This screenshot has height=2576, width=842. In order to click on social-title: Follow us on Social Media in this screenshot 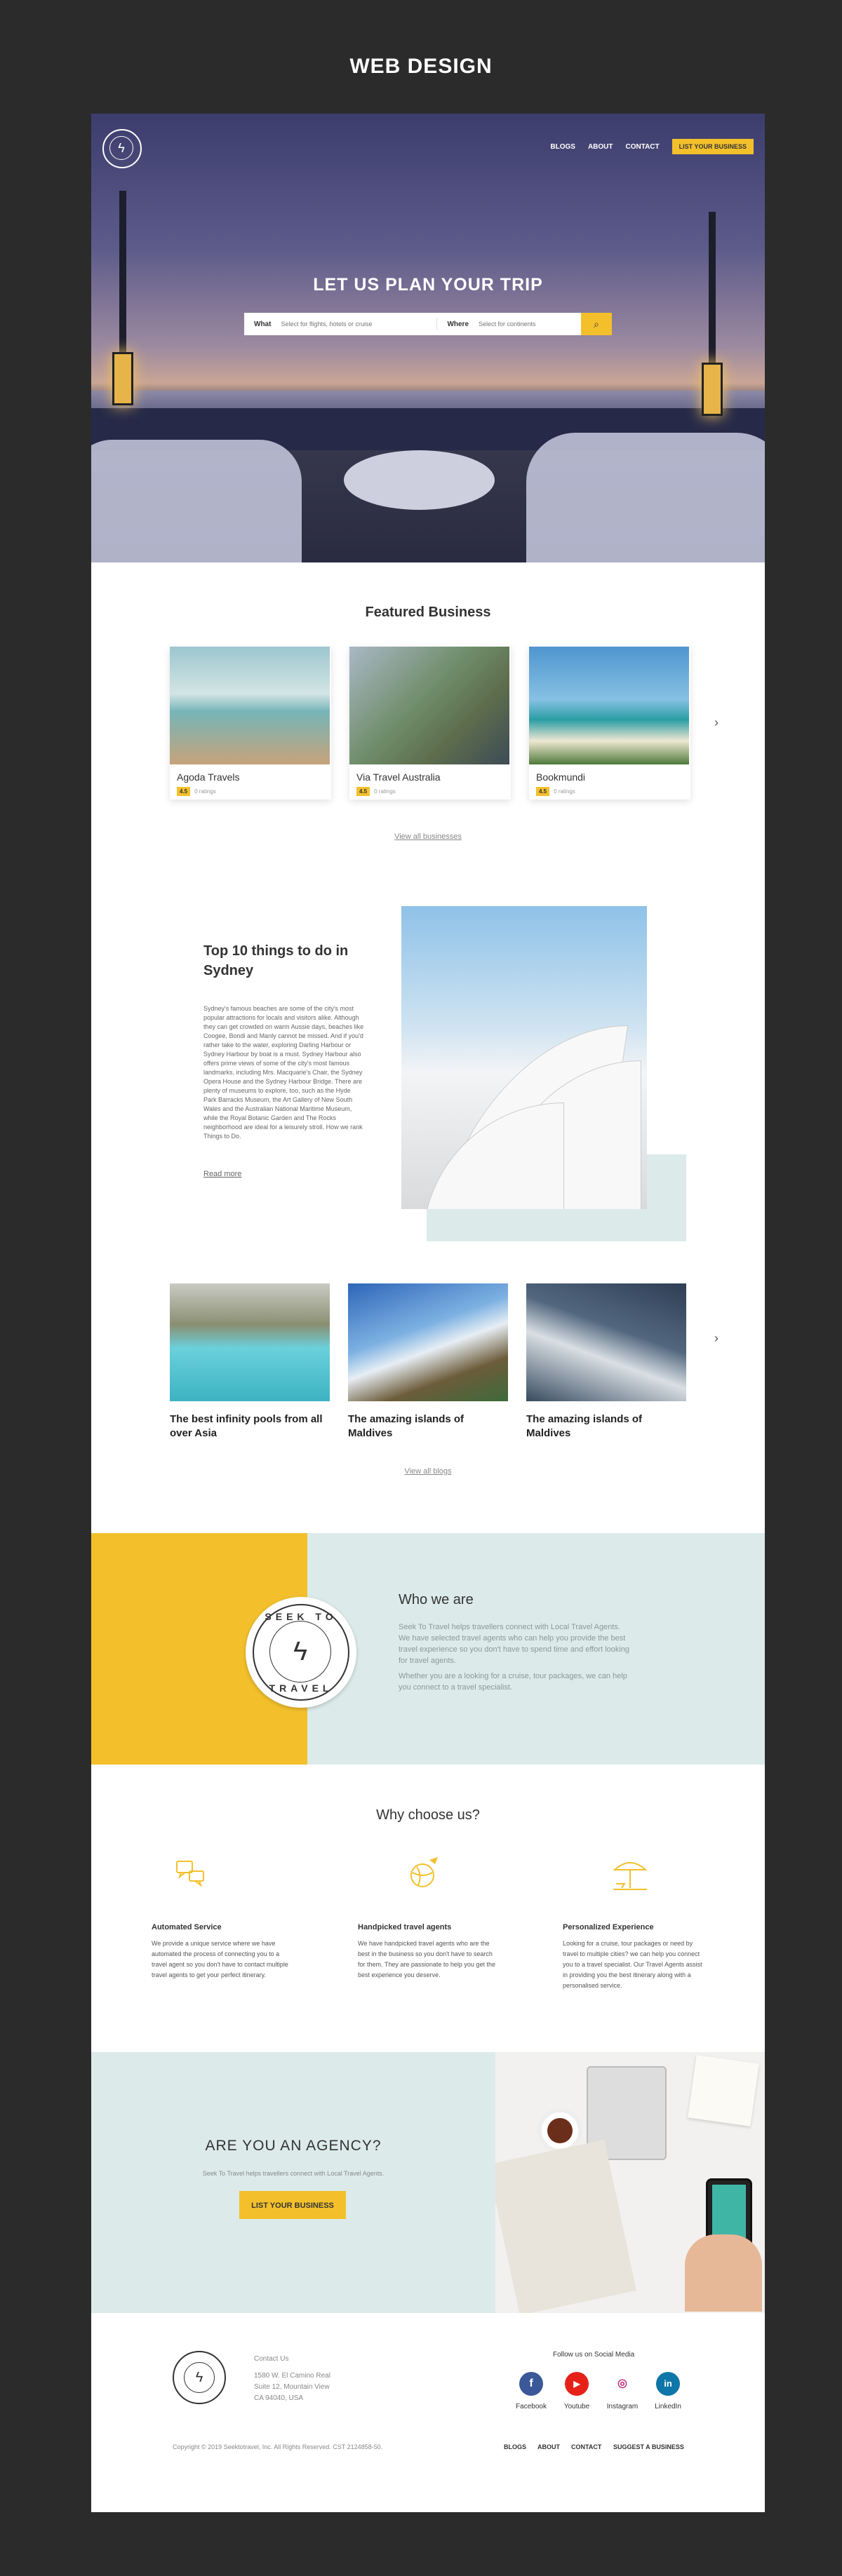, I will do `click(594, 2355)`.